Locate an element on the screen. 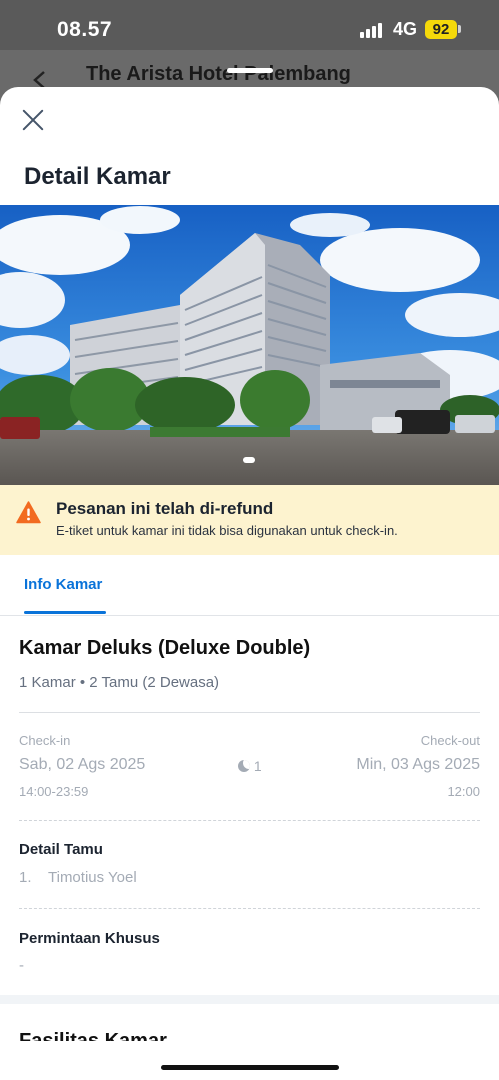  section-separator is located at coordinates (249, 999).